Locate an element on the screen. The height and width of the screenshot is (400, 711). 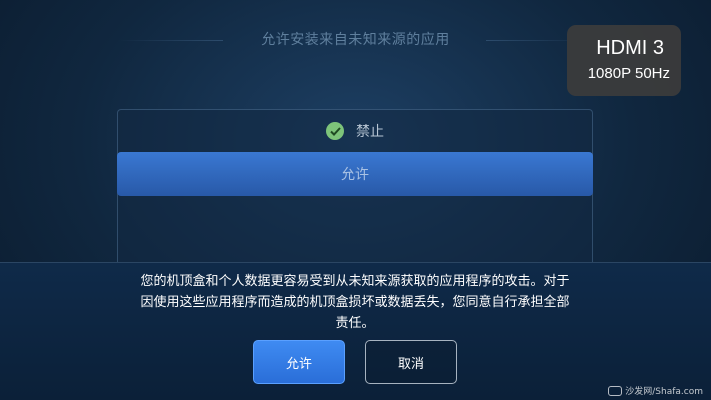
hdmi-source-name: HDMI 3 is located at coordinates (630, 48).